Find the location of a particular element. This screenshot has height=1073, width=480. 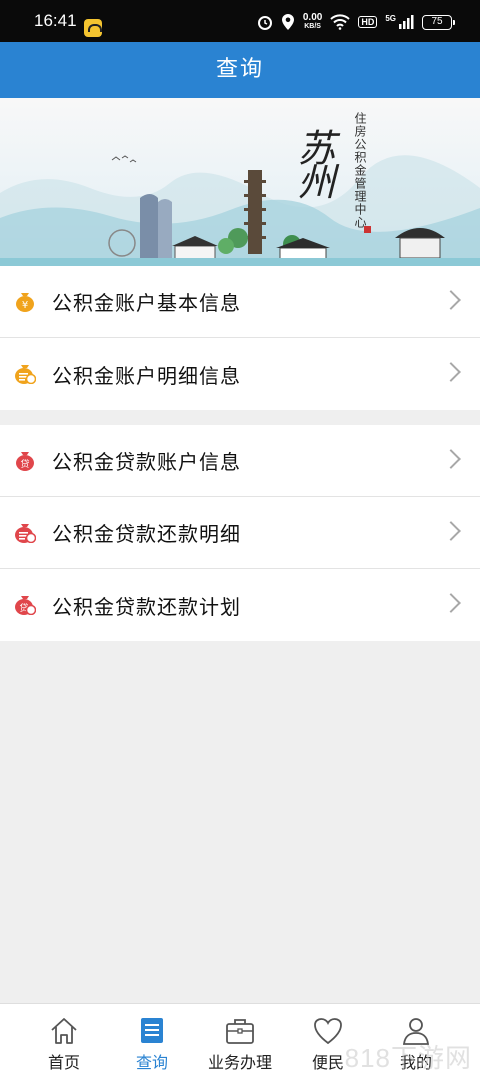

signal-icon is located at coordinates (406, 22).